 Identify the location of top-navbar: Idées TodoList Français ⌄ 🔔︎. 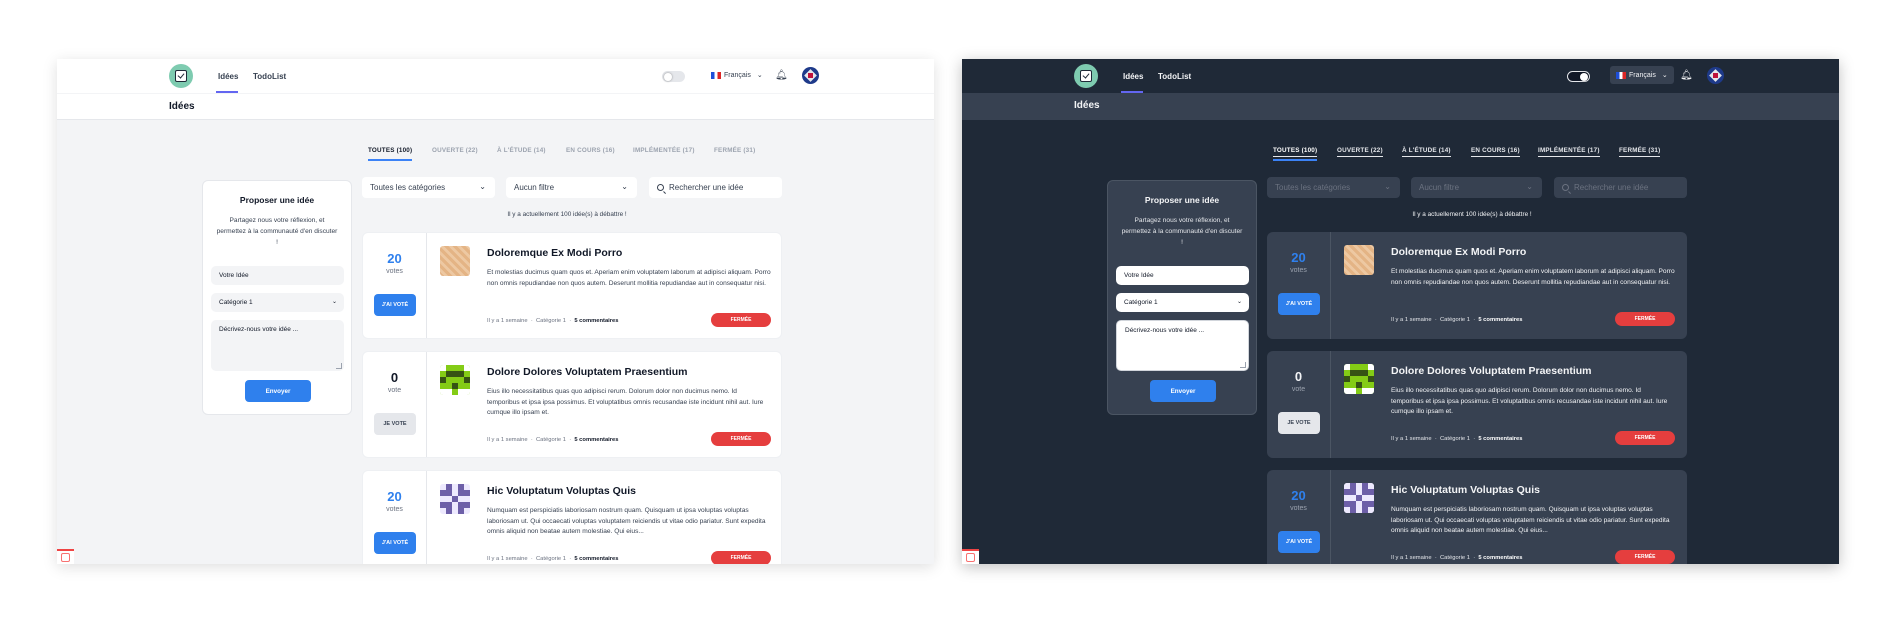
(495, 76).